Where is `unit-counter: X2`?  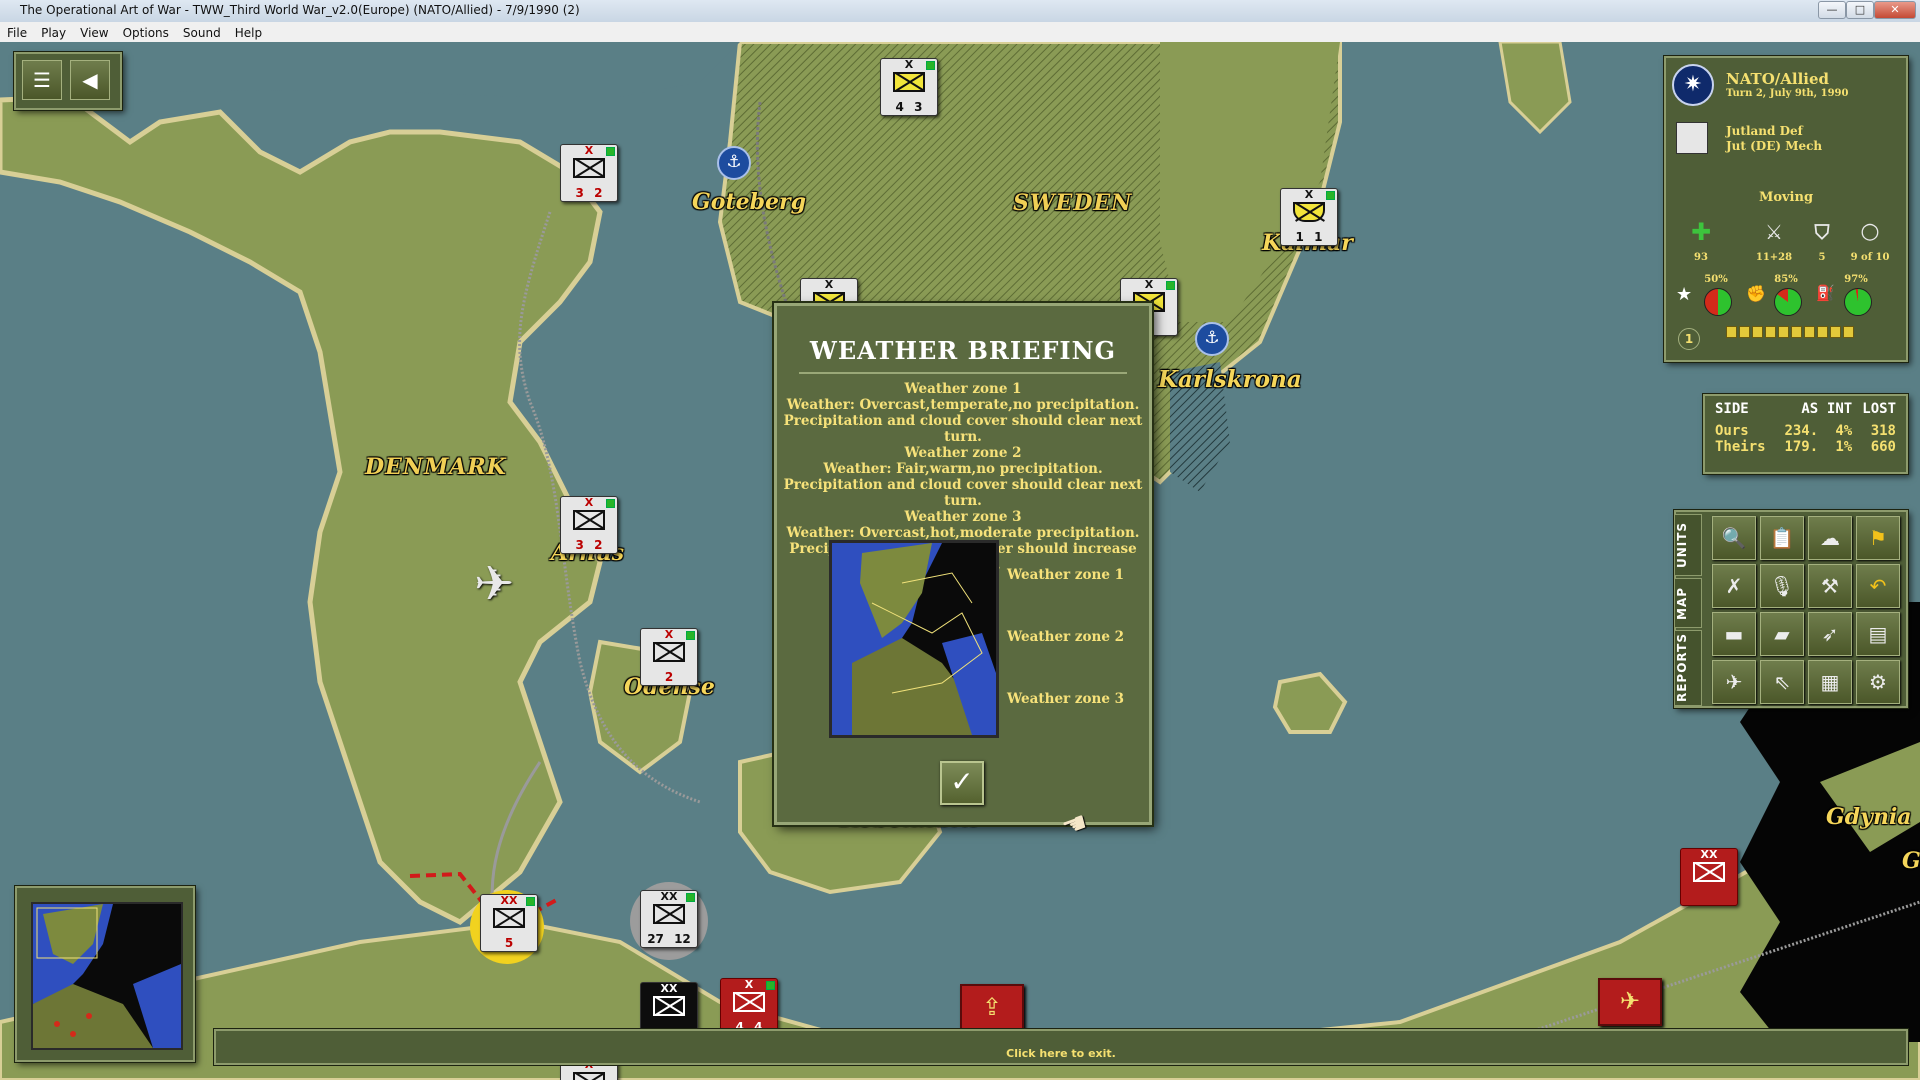 unit-counter: X2 is located at coordinates (669, 657).